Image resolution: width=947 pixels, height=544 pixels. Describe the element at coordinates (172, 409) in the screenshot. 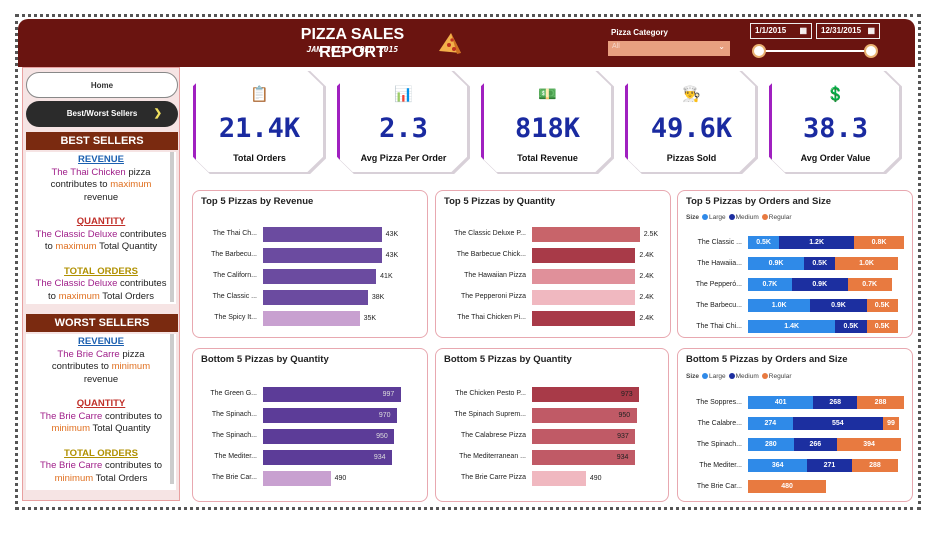

I see `worst-sellers-scrollbar` at that location.